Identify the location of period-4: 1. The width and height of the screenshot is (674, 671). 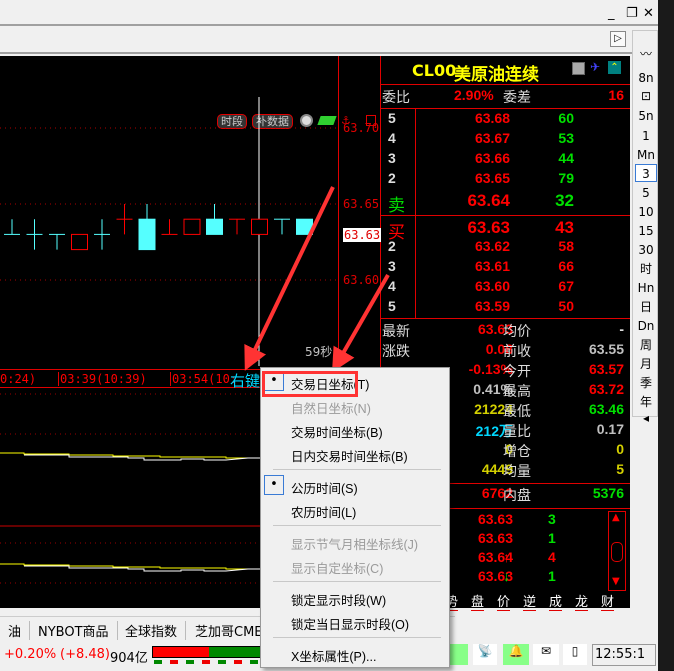
(646, 136).